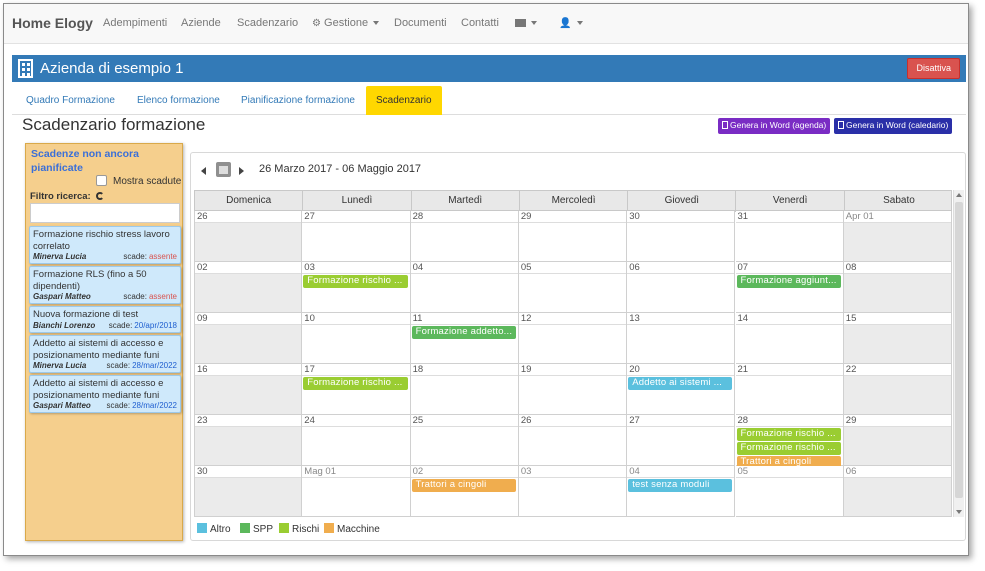  I want to click on calendar-day-cell: 13, so click(681, 338).